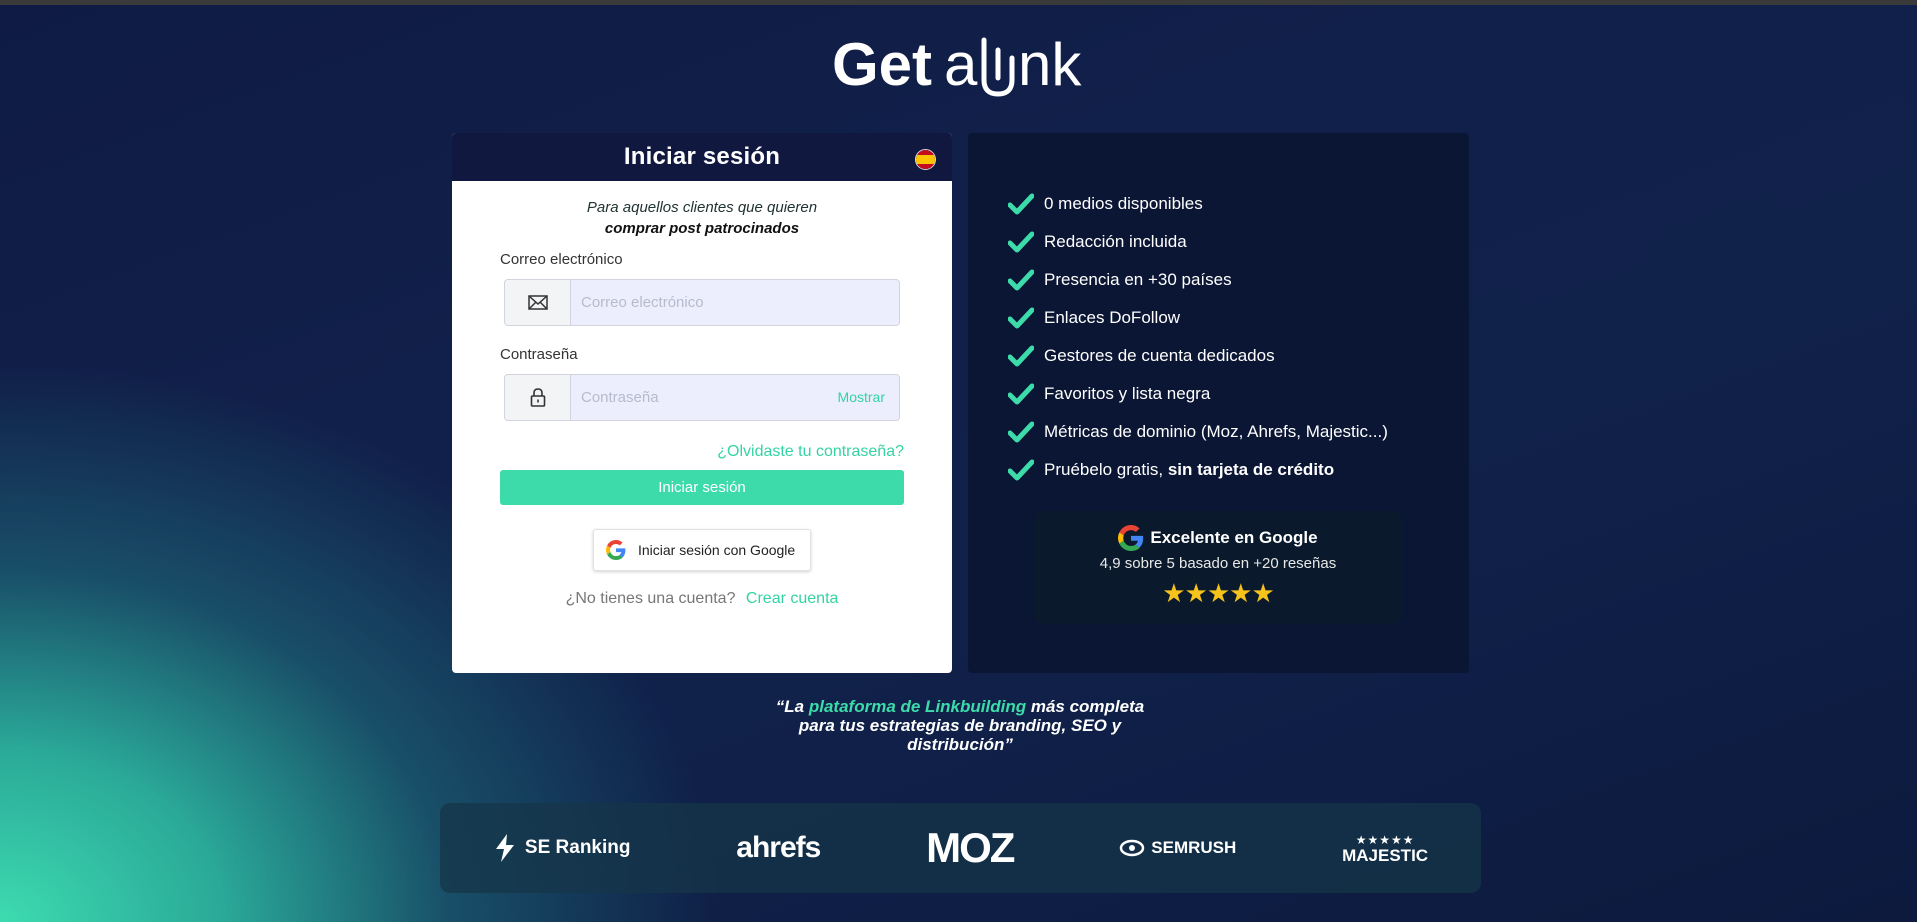 Image resolution: width=1917 pixels, height=922 pixels. What do you see at coordinates (958, 2) in the screenshot?
I see `browser-top-border` at bounding box center [958, 2].